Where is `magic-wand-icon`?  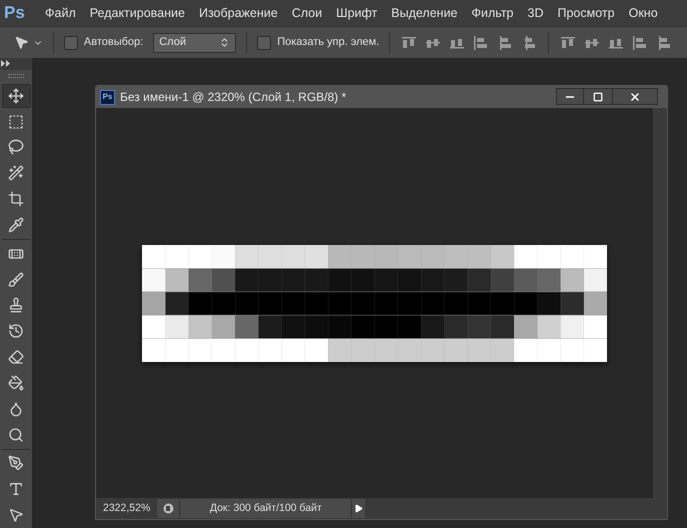
magic-wand-icon is located at coordinates (16, 173).